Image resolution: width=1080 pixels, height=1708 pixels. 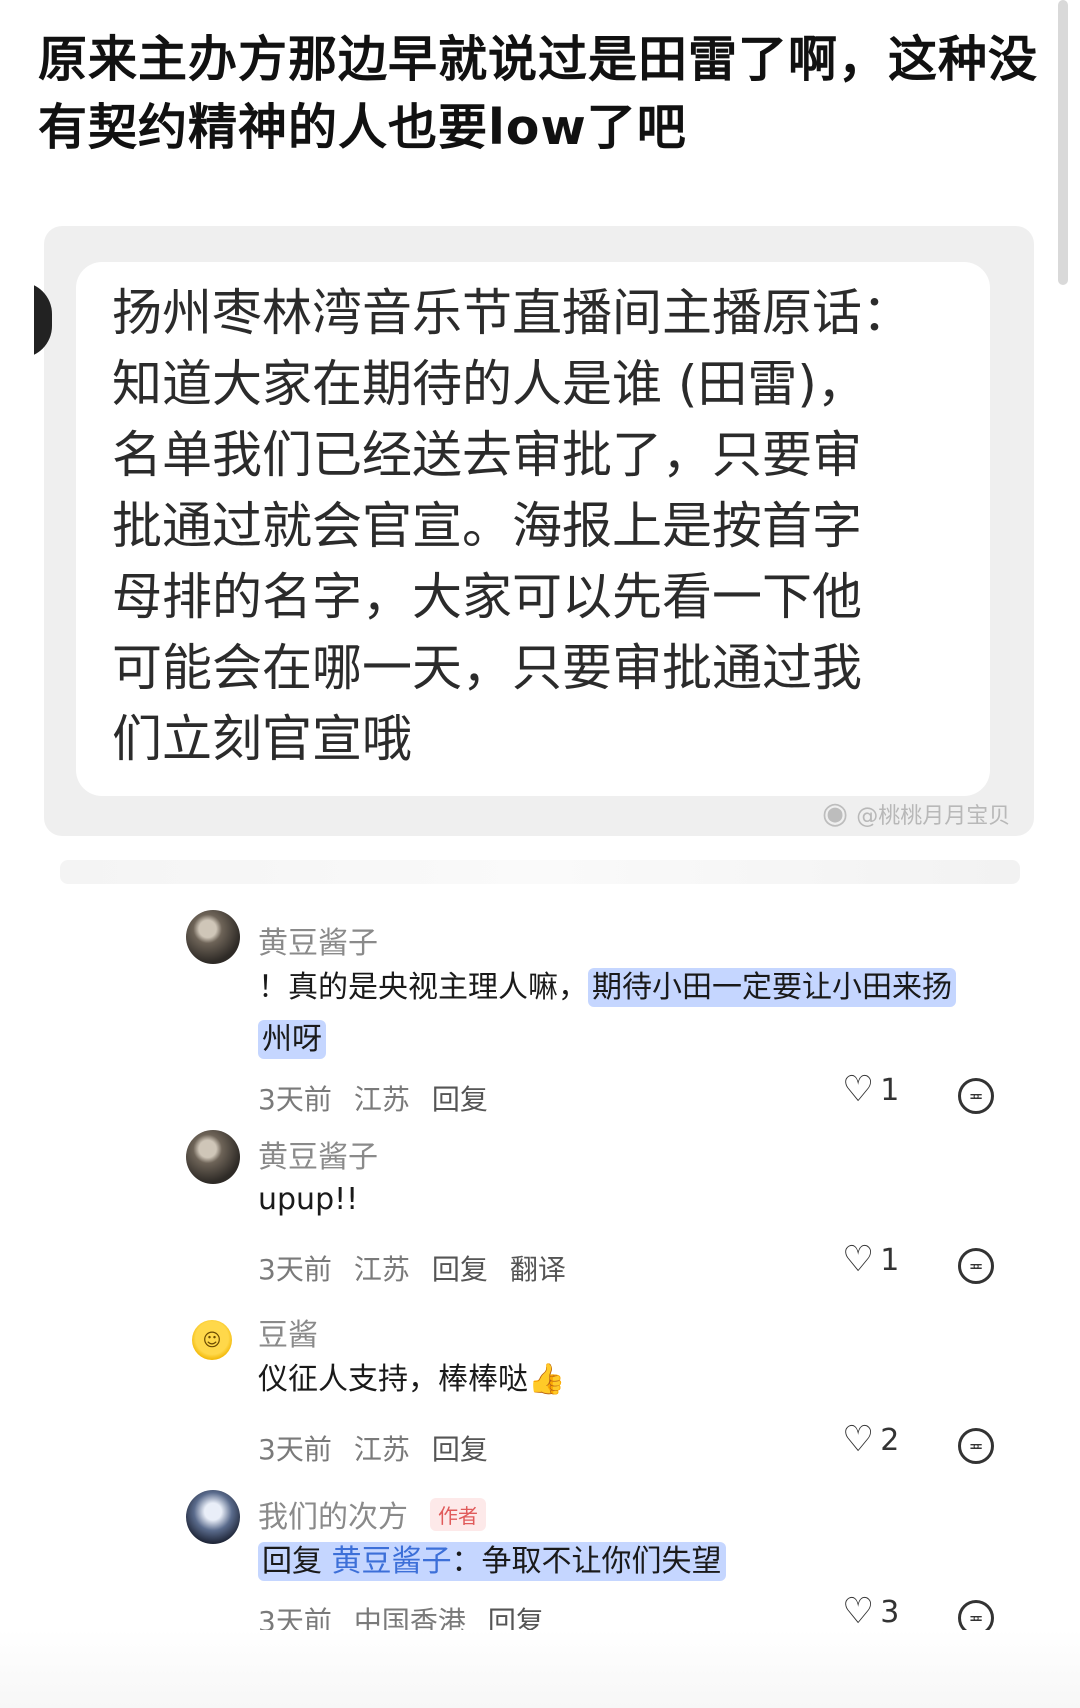 I want to click on comment-text-highlight-2: 州呀, so click(x=292, y=1039).